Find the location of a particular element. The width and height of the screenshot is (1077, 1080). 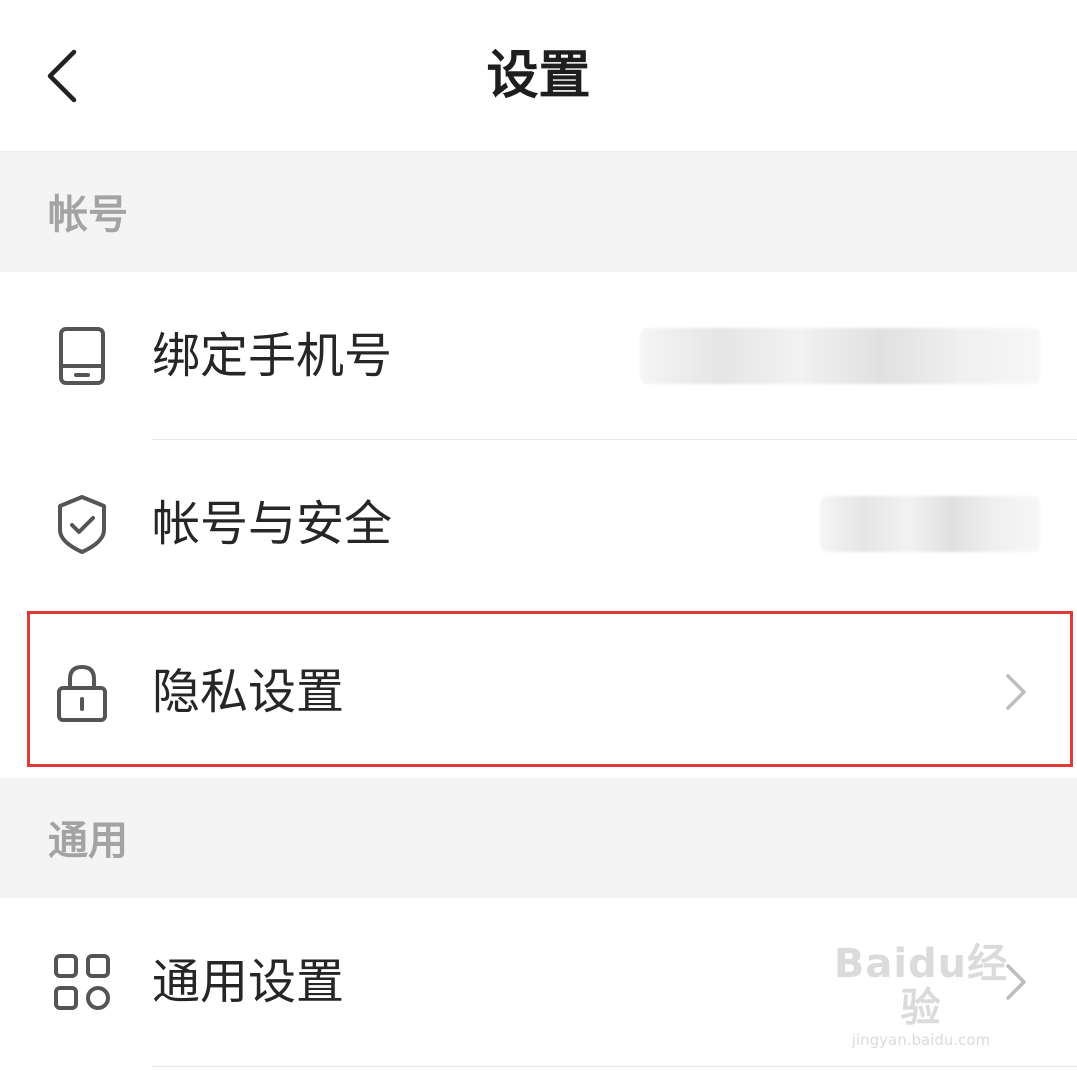

redacted-phone-value is located at coordinates (840, 356).